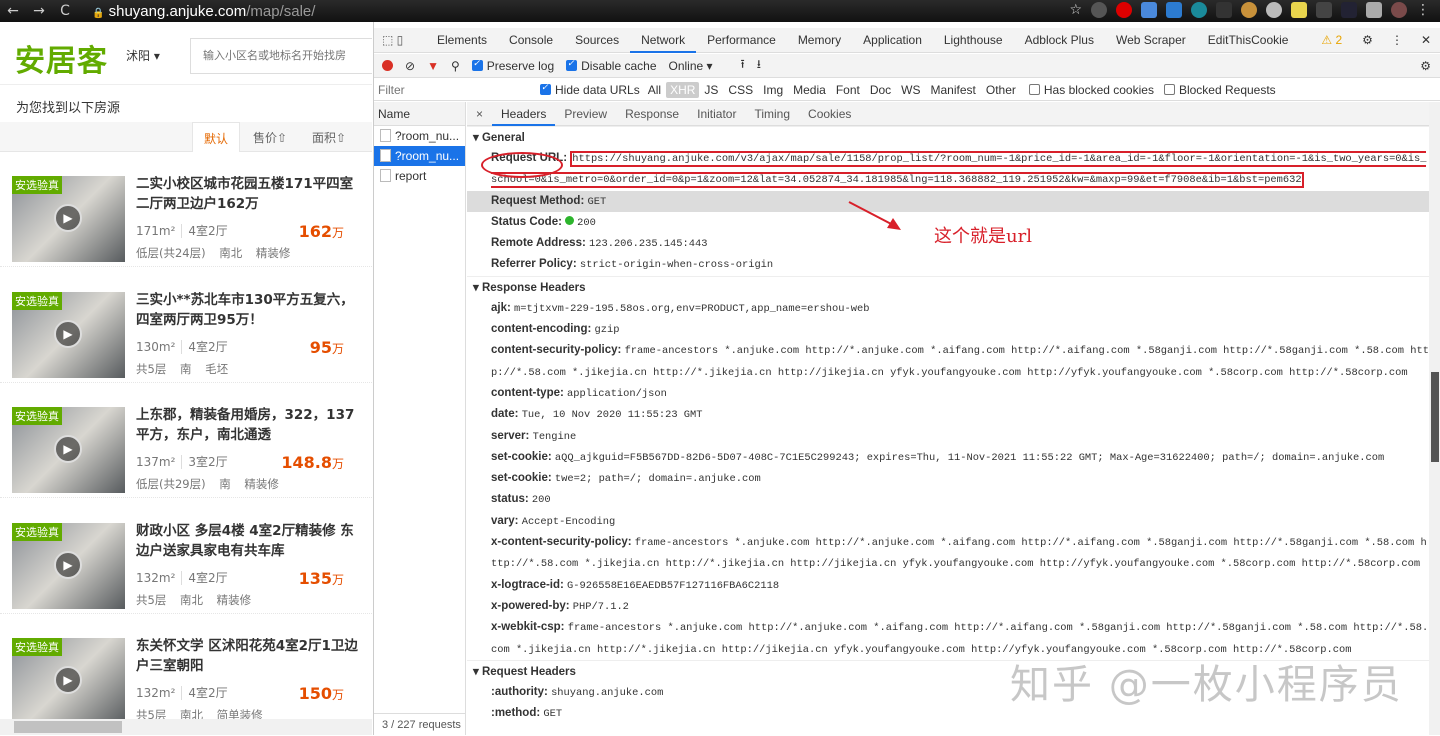  Describe the element at coordinates (611, 65) in the screenshot. I see `disable-cache-checkbox: Disable cache` at that location.